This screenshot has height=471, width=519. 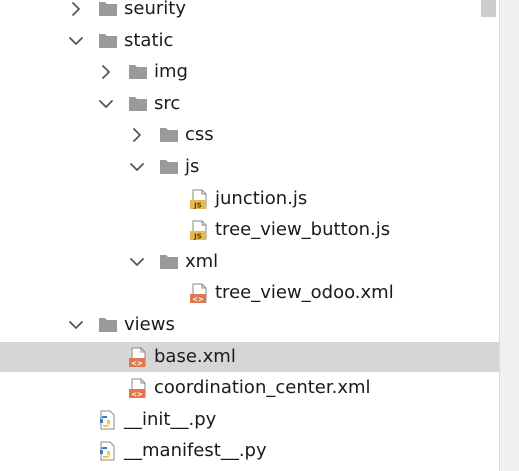 I want to click on tree-item-manifest-py: __manifest__.py, so click(x=249, y=451).